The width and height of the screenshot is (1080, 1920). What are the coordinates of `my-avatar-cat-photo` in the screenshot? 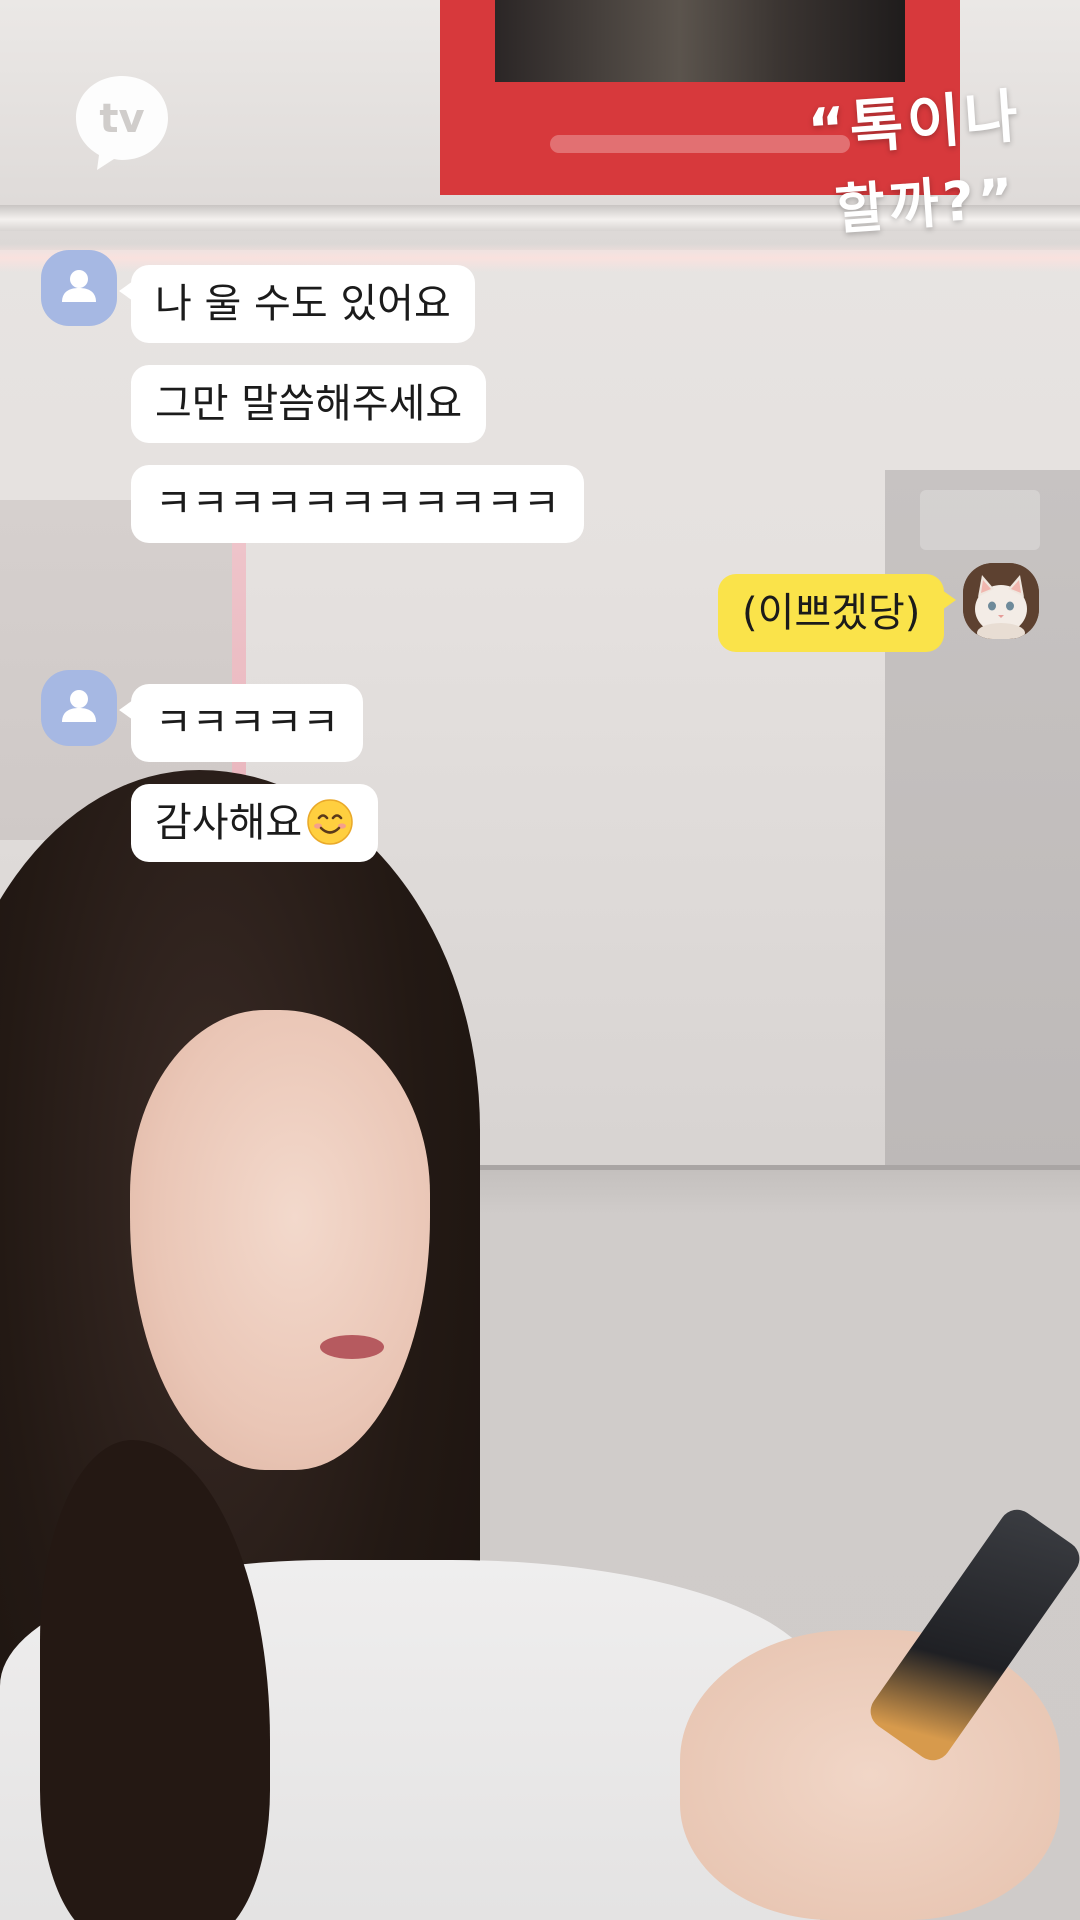 It's located at (1001, 601).